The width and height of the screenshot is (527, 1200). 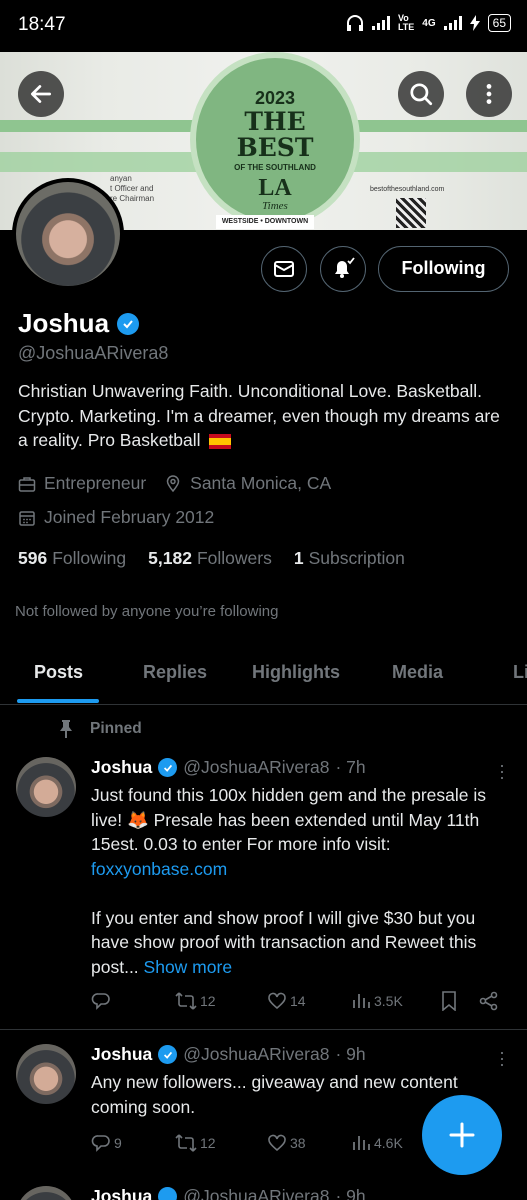 I want to click on search-icon, so click(x=421, y=94).